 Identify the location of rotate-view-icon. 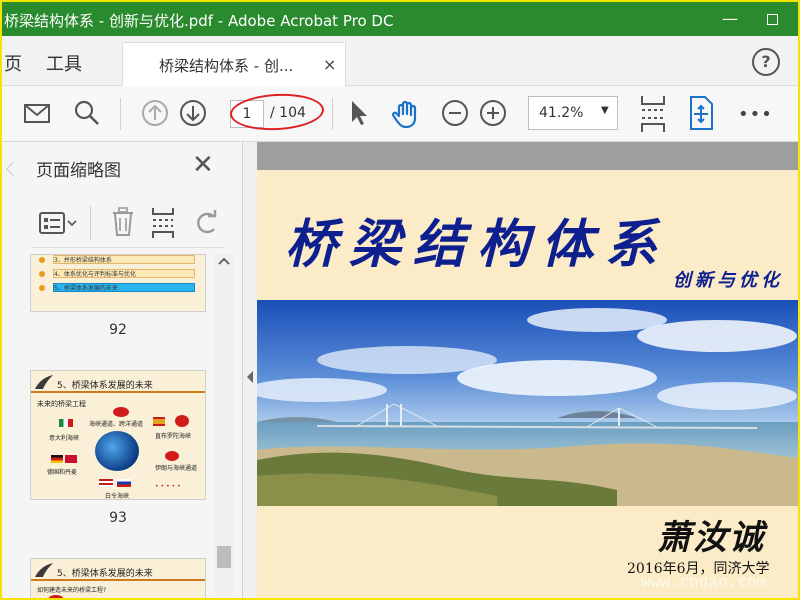
(701, 113).